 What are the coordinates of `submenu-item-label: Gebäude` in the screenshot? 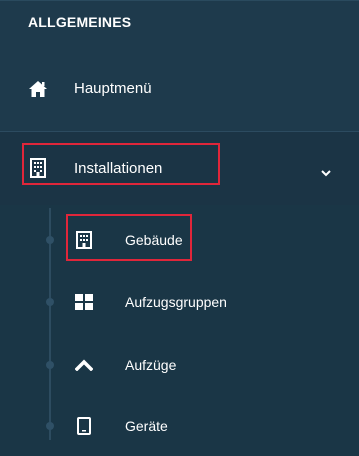 It's located at (154, 240).